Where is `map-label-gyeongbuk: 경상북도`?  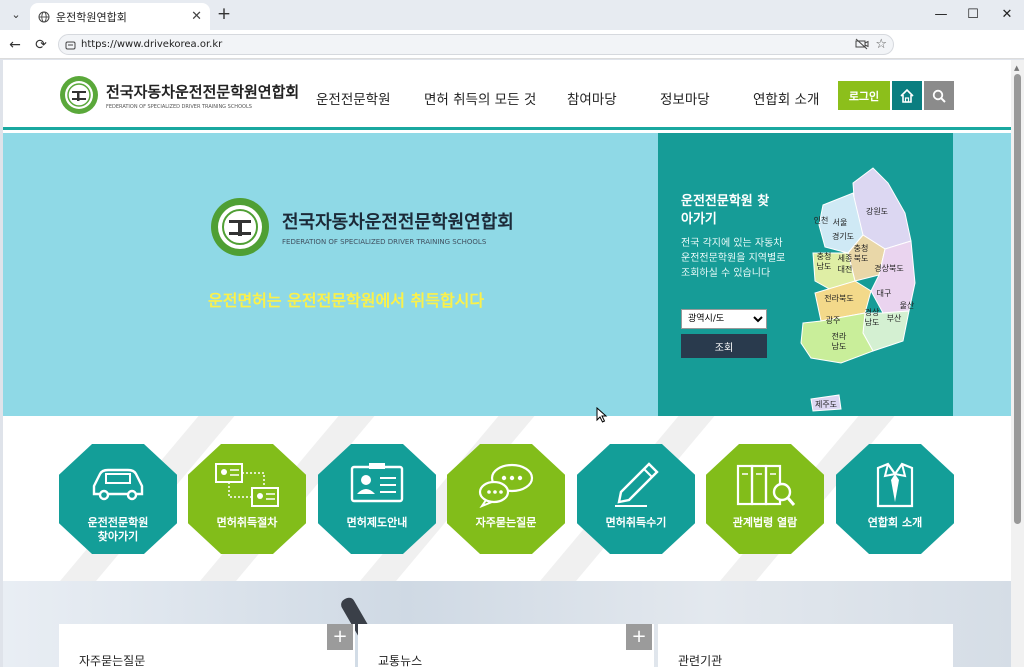 map-label-gyeongbuk: 경상북도 is located at coordinates (888, 268).